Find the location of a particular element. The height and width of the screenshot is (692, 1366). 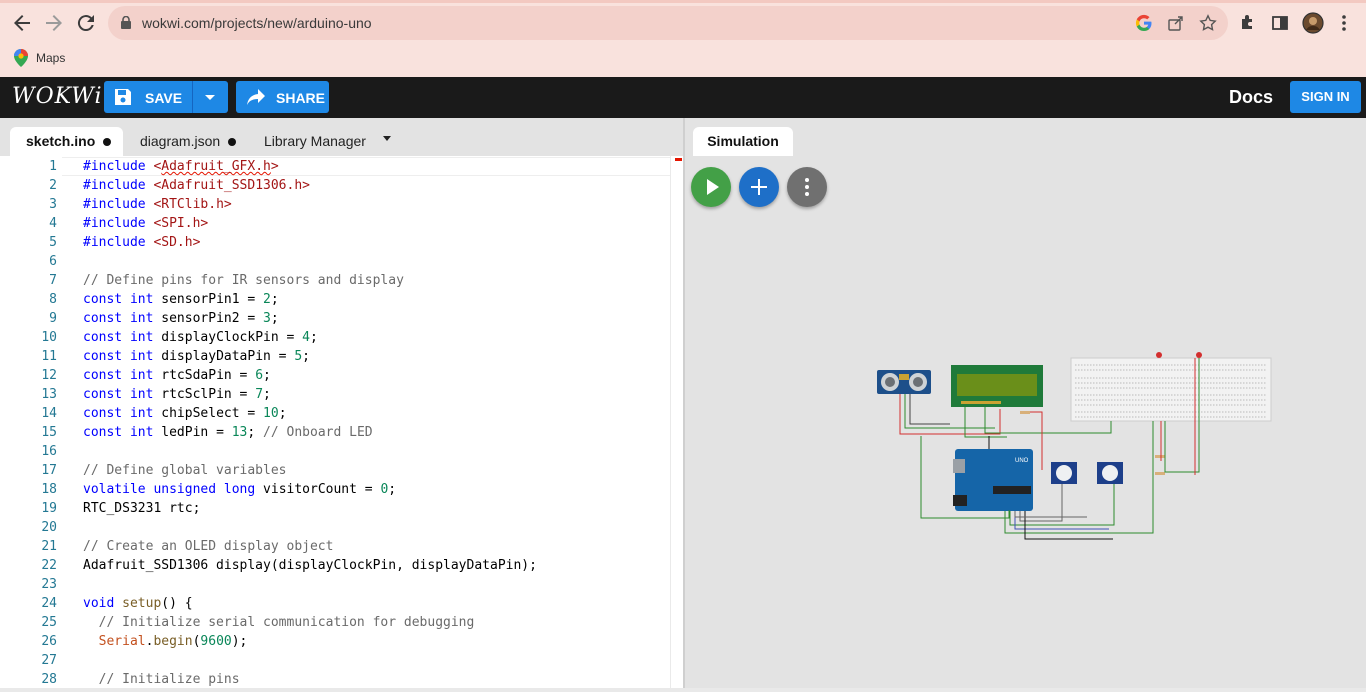

code-text: const int rtcSclPin = 7; is located at coordinates (177, 394).